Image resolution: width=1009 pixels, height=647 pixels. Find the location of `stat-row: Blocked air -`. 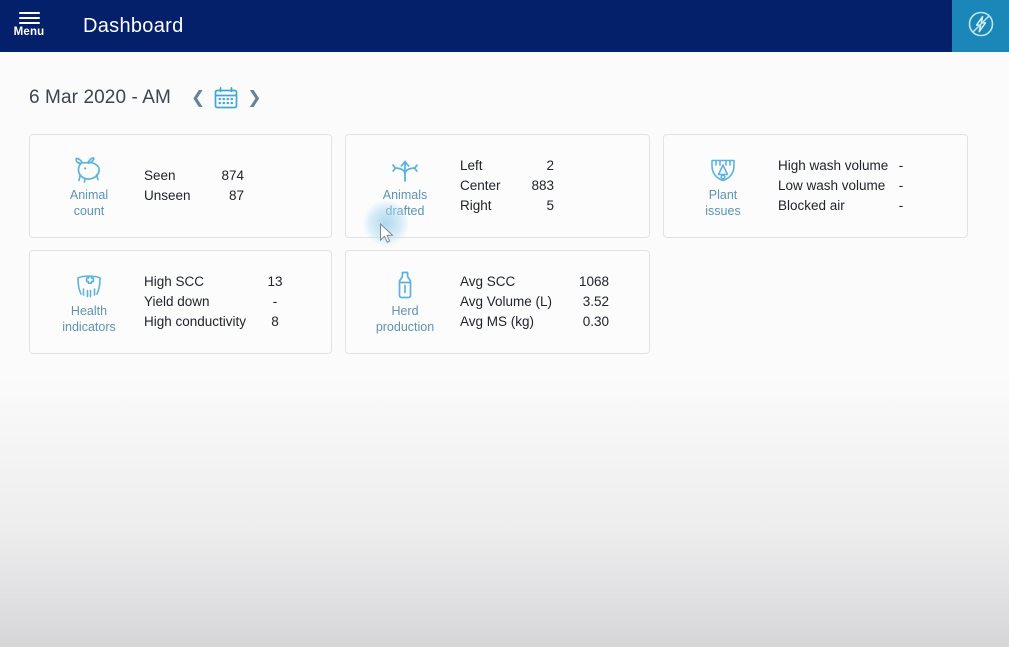

stat-row: Blocked air - is located at coordinates (844, 206).